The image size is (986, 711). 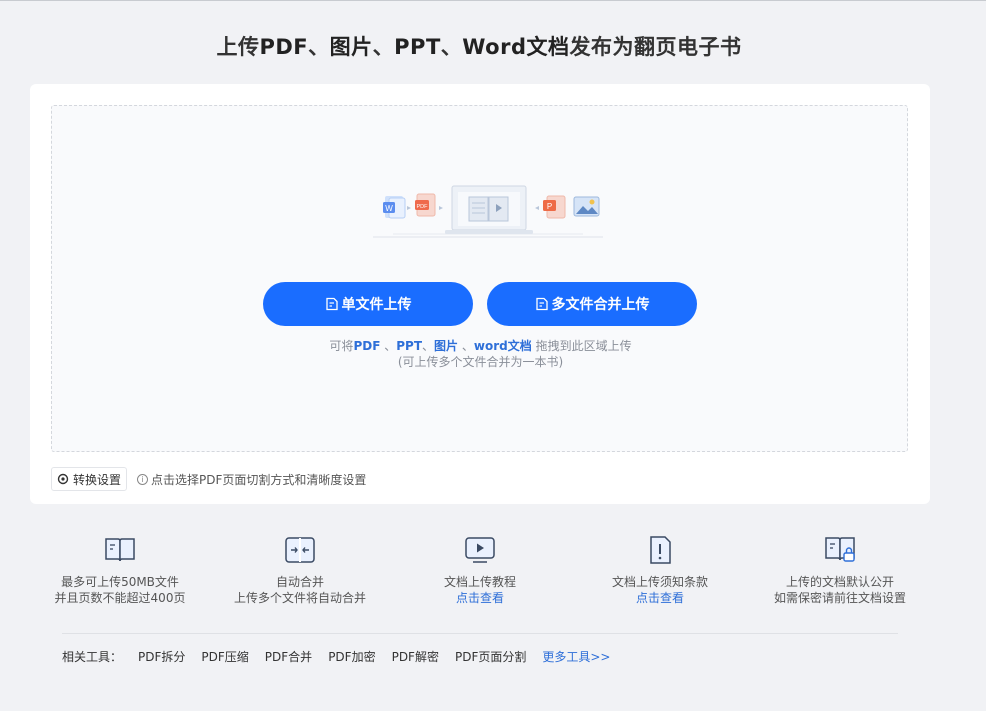 I want to click on hint-word: word文档, so click(x=502, y=346).